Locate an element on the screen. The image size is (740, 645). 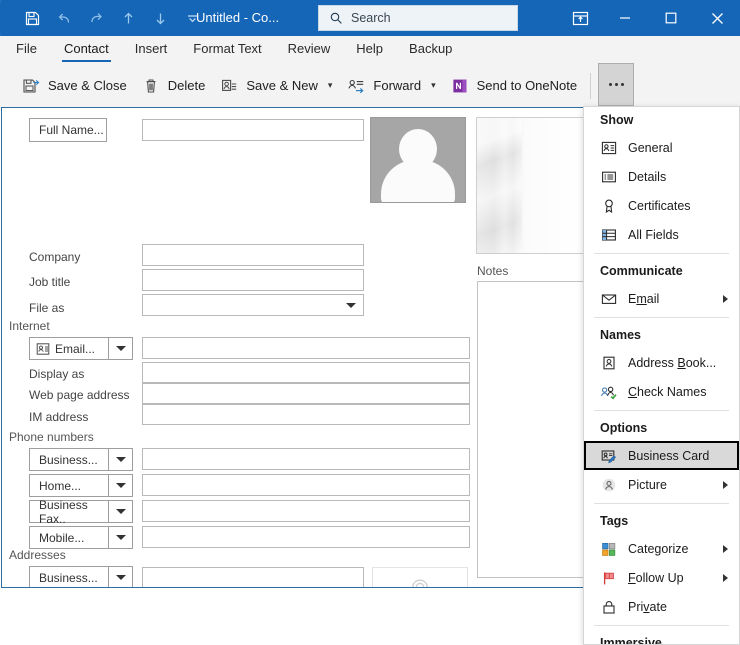
menu-item-label: Certificates is located at coordinates (659, 205).